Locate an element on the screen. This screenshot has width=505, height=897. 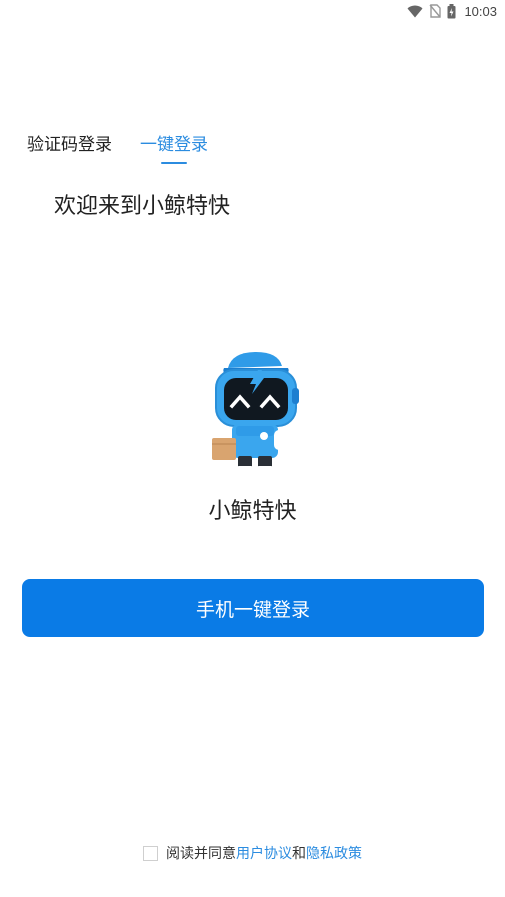
tab-sms-code-login: 验证码登录 is located at coordinates (69, 145).